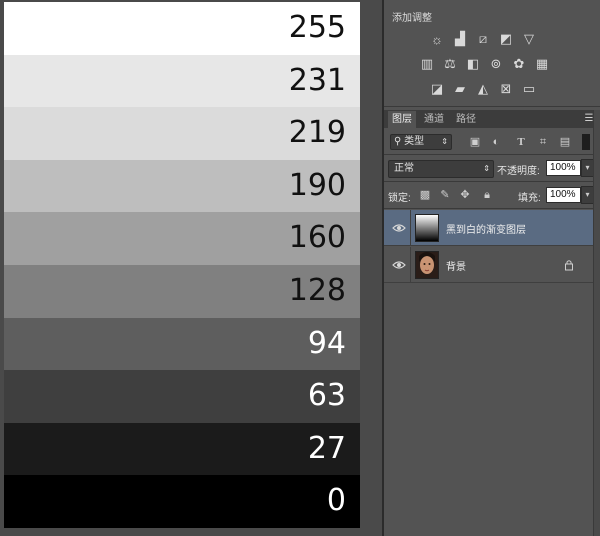 This screenshot has height=536, width=600. Describe the element at coordinates (182, 449) in the screenshot. I see `gray-band: 27` at that location.